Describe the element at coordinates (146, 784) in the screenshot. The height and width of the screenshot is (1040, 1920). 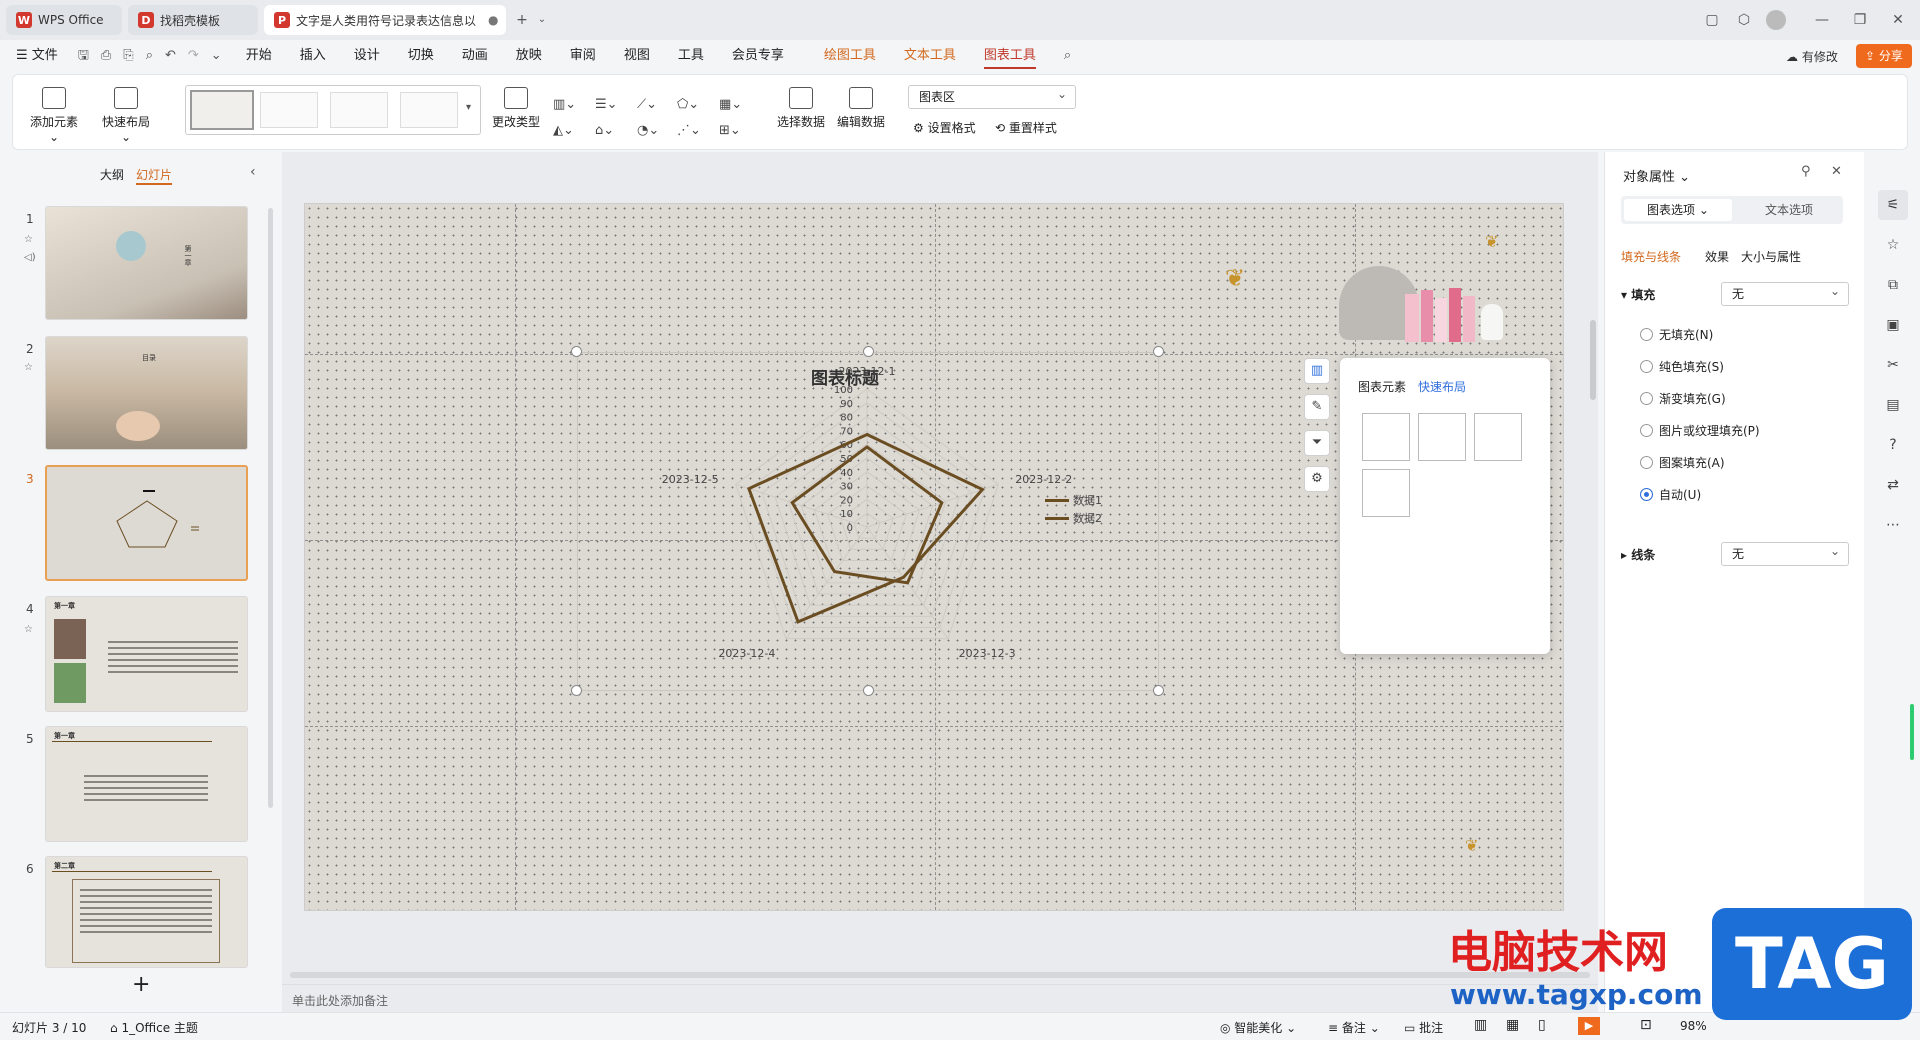
I see `slide-thumb-5: 第一章` at that location.